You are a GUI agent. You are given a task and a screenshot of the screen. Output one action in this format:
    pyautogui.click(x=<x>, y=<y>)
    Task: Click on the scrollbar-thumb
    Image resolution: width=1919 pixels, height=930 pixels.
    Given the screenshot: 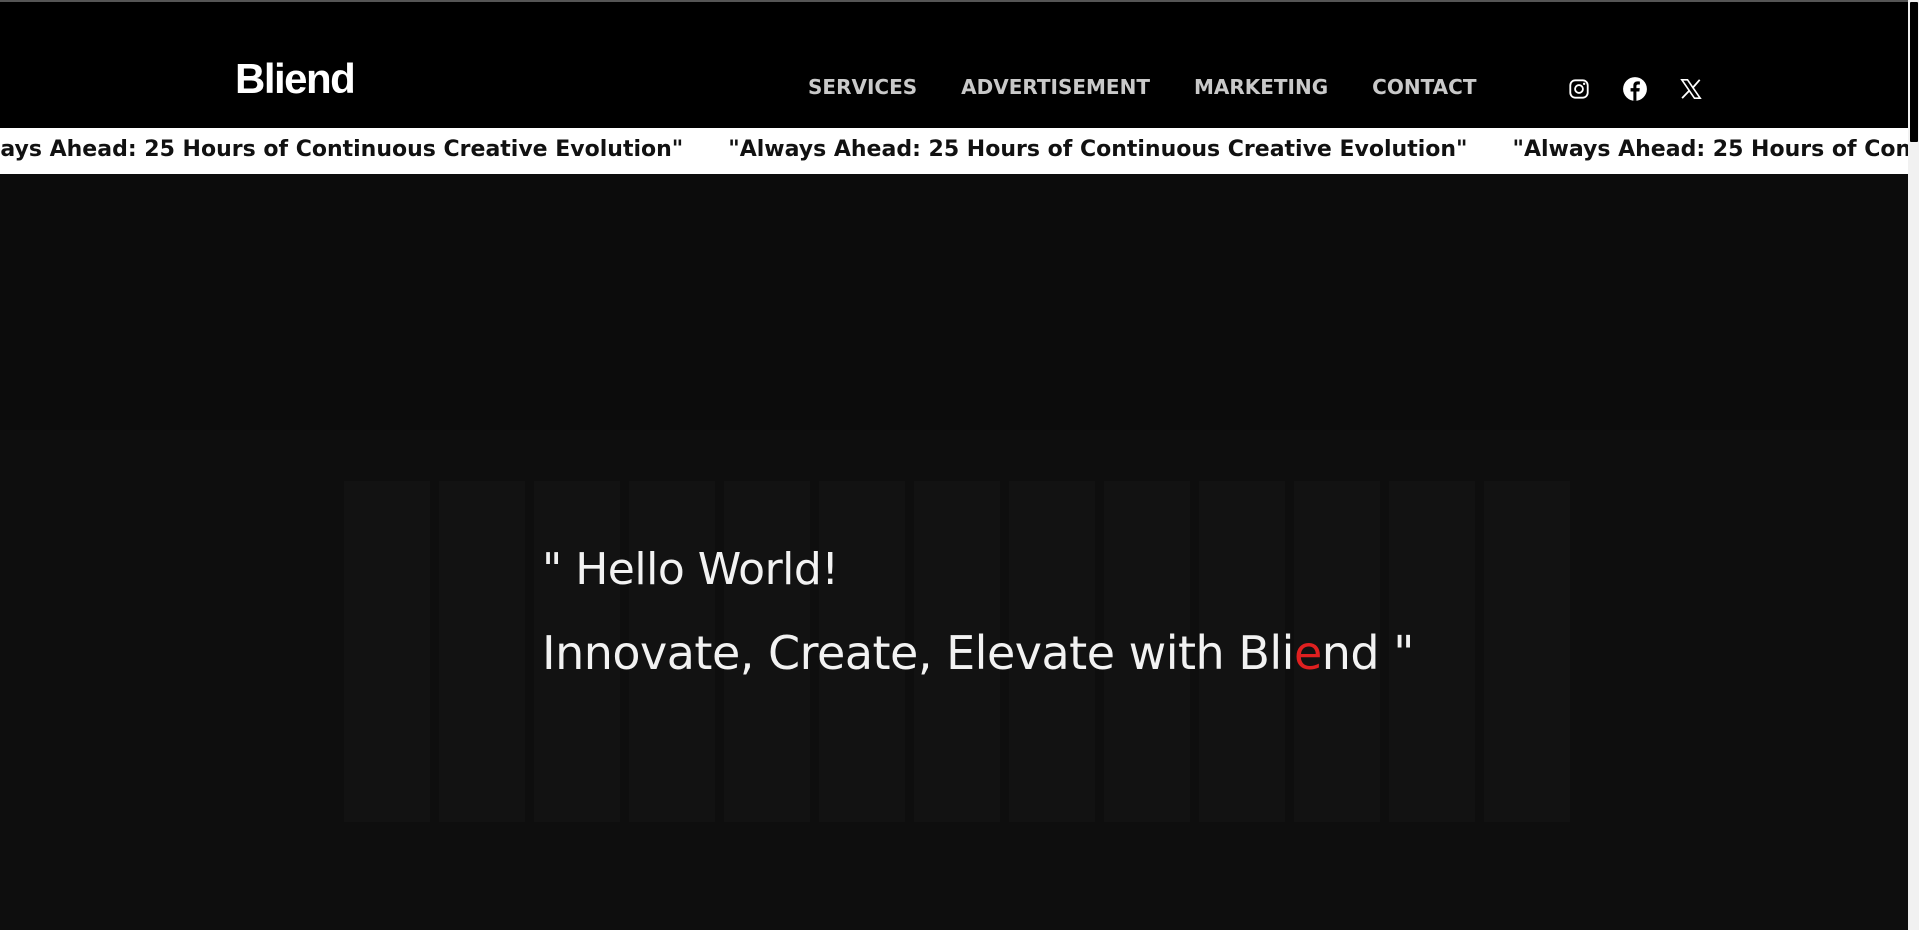 What is the action you would take?
    pyautogui.click(x=1914, y=72)
    